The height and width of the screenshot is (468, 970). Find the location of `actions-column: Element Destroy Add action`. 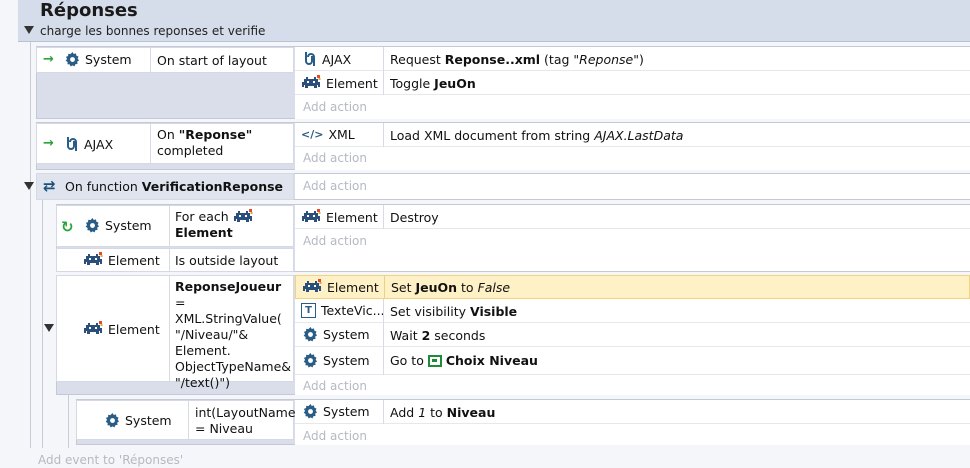

actions-column: Element Destroy Add action is located at coordinates (632, 238).